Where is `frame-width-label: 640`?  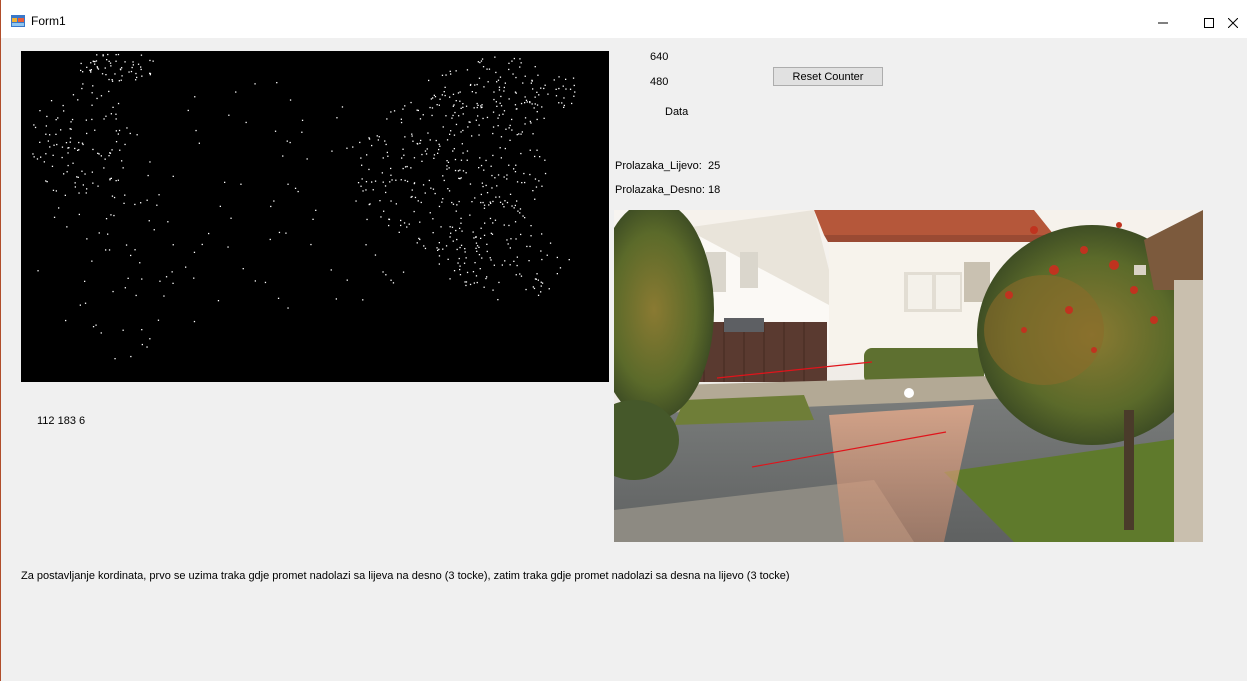 frame-width-label: 640 is located at coordinates (659, 57).